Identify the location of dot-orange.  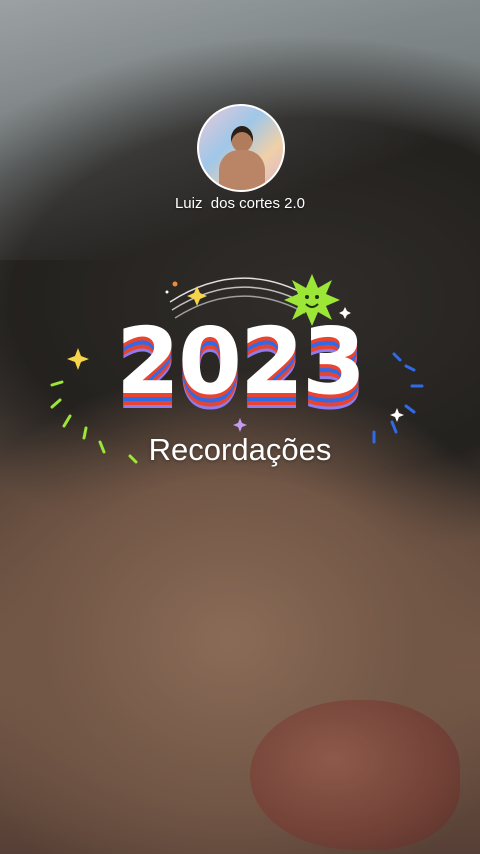
(175, 284).